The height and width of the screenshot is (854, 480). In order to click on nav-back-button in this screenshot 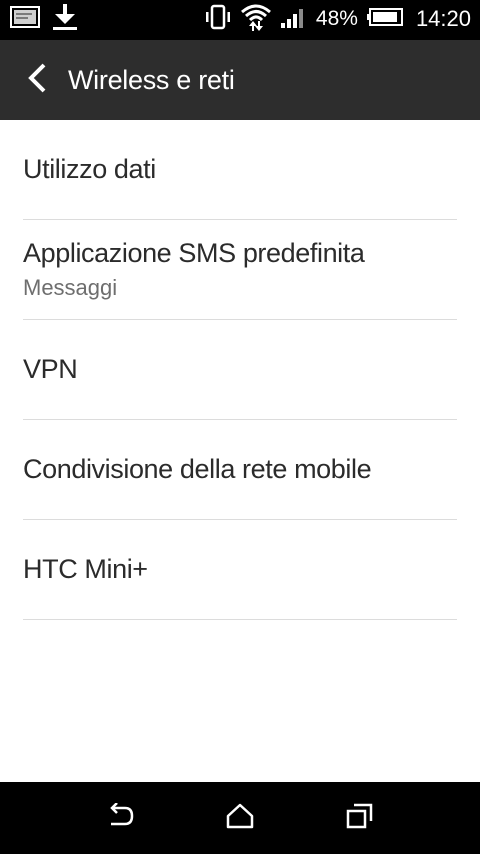, I will do `click(120, 818)`.